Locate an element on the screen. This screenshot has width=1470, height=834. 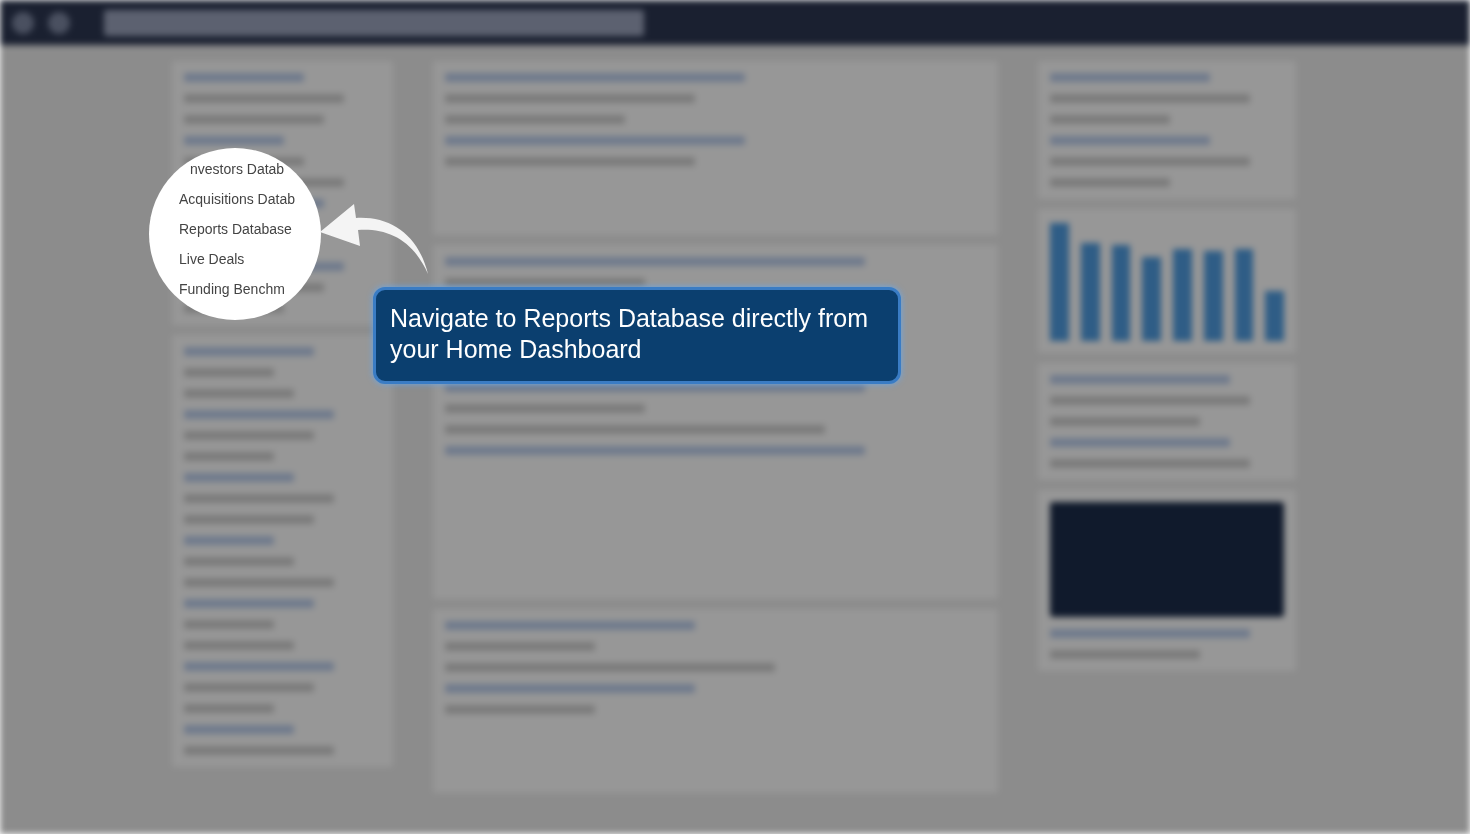
callout-text: Navigate to Reports Database directly from your Home Dashboard is located at coordinates (637, 335).